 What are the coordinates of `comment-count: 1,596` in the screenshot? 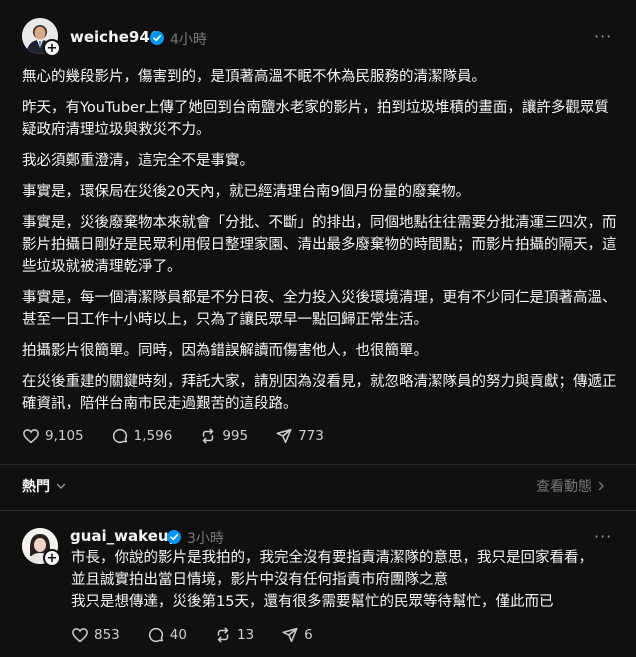 It's located at (153, 436).